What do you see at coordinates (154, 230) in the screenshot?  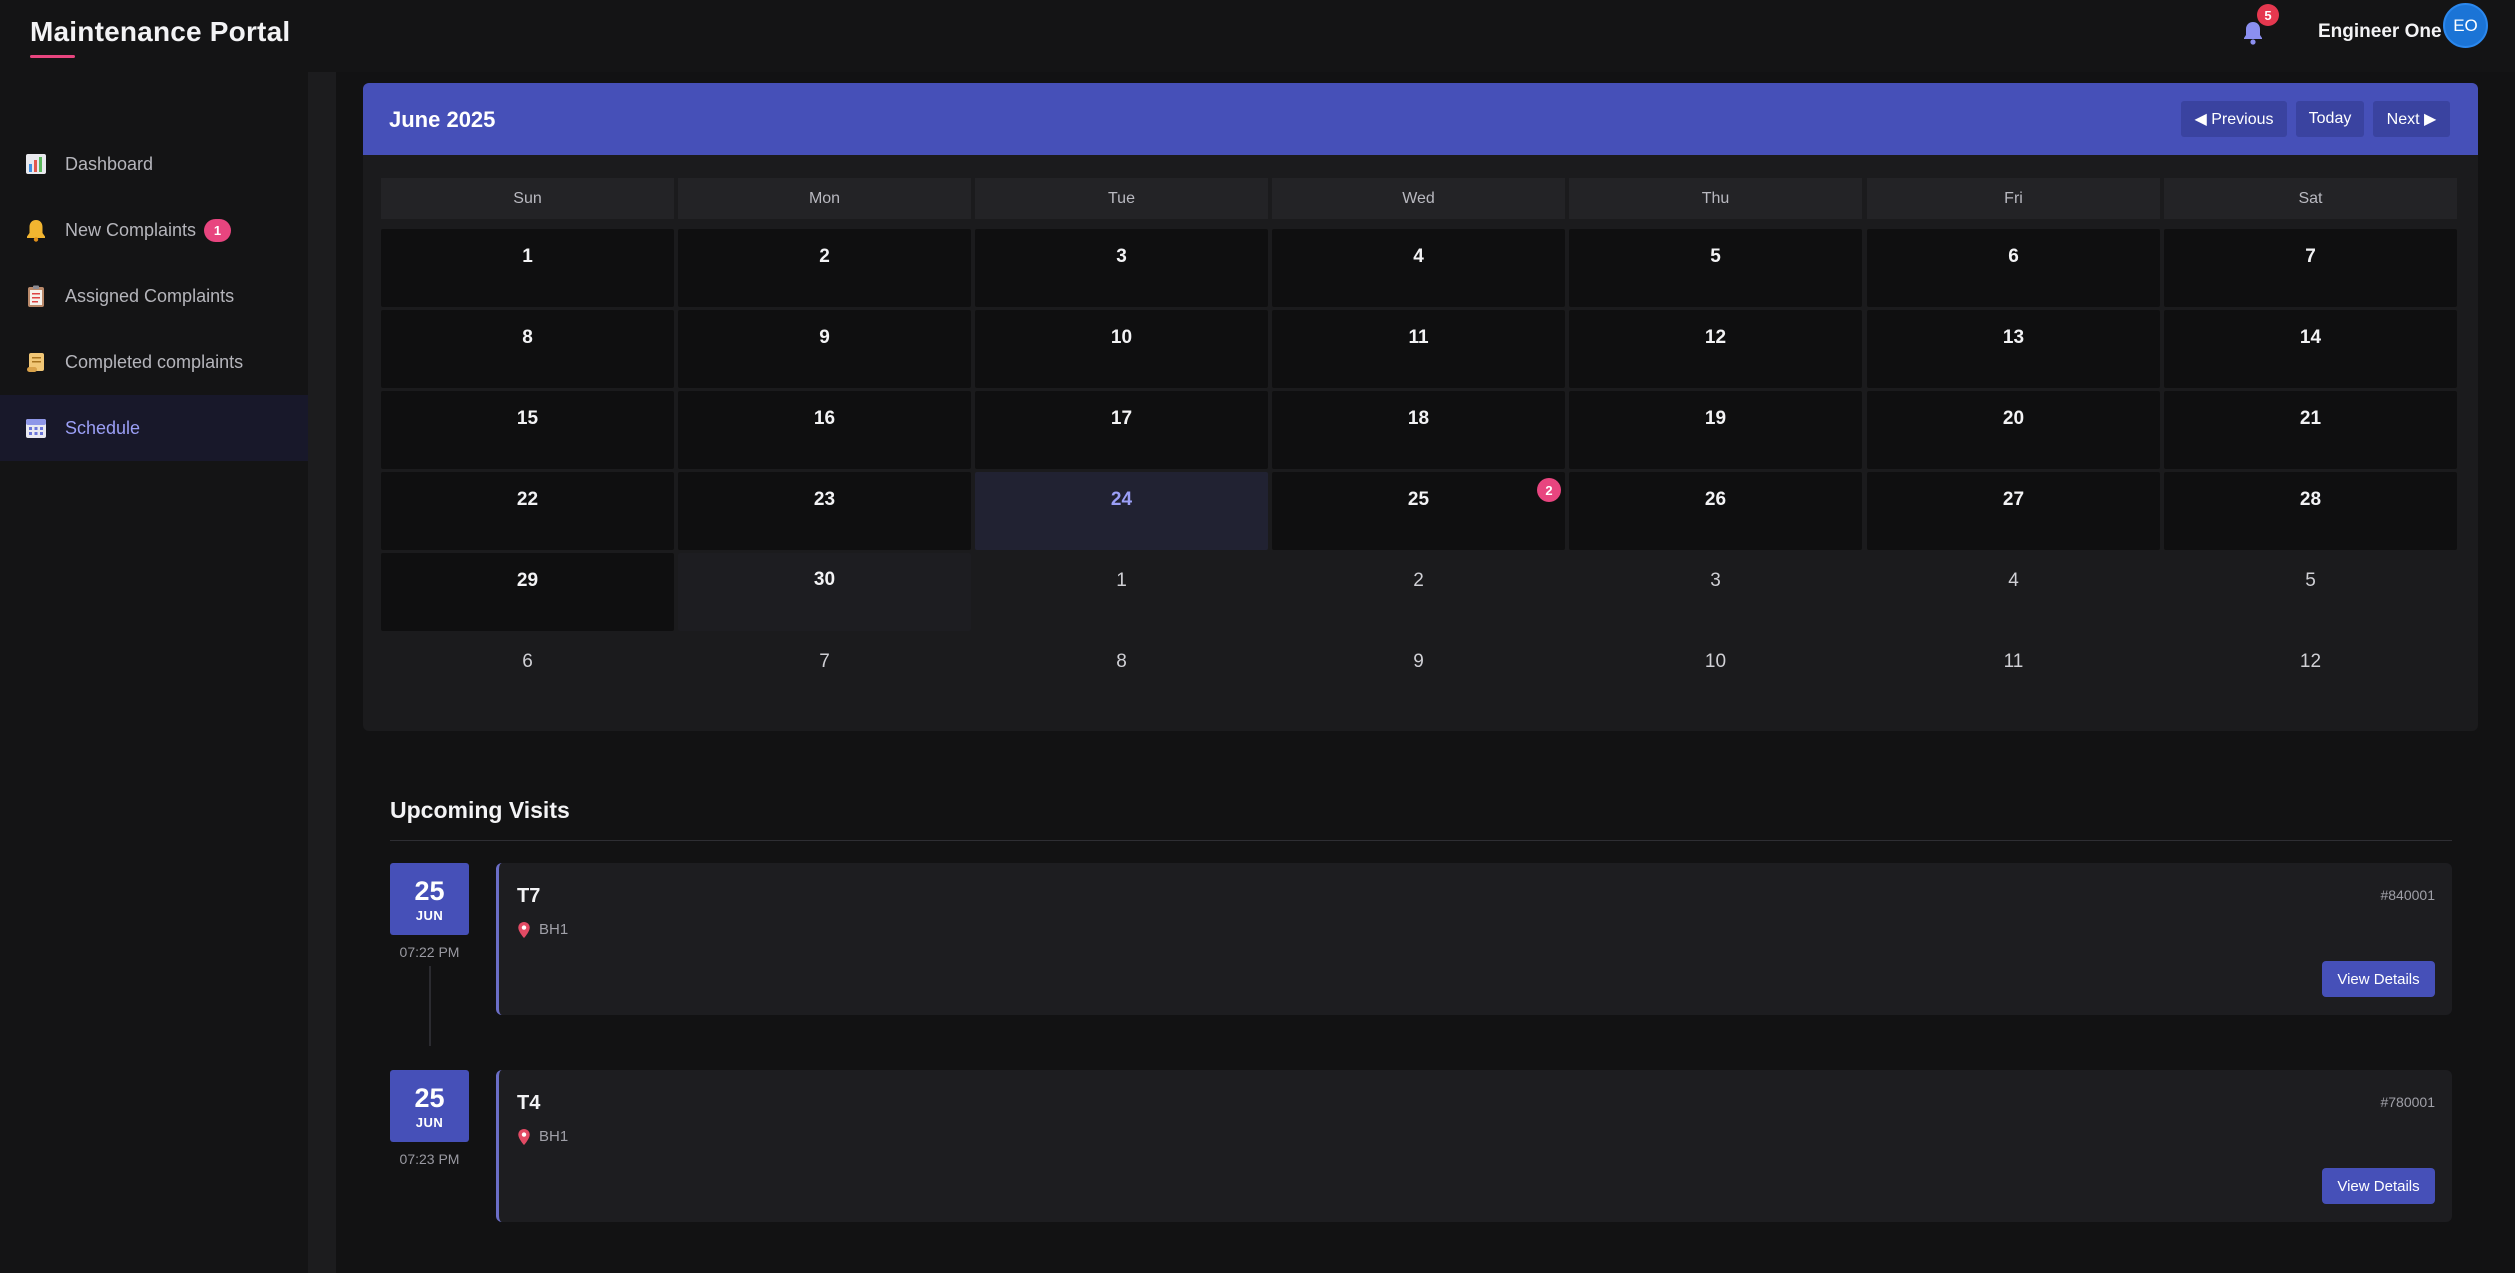 I see `sidebar-item-new-complaints: New Complaints 1` at bounding box center [154, 230].